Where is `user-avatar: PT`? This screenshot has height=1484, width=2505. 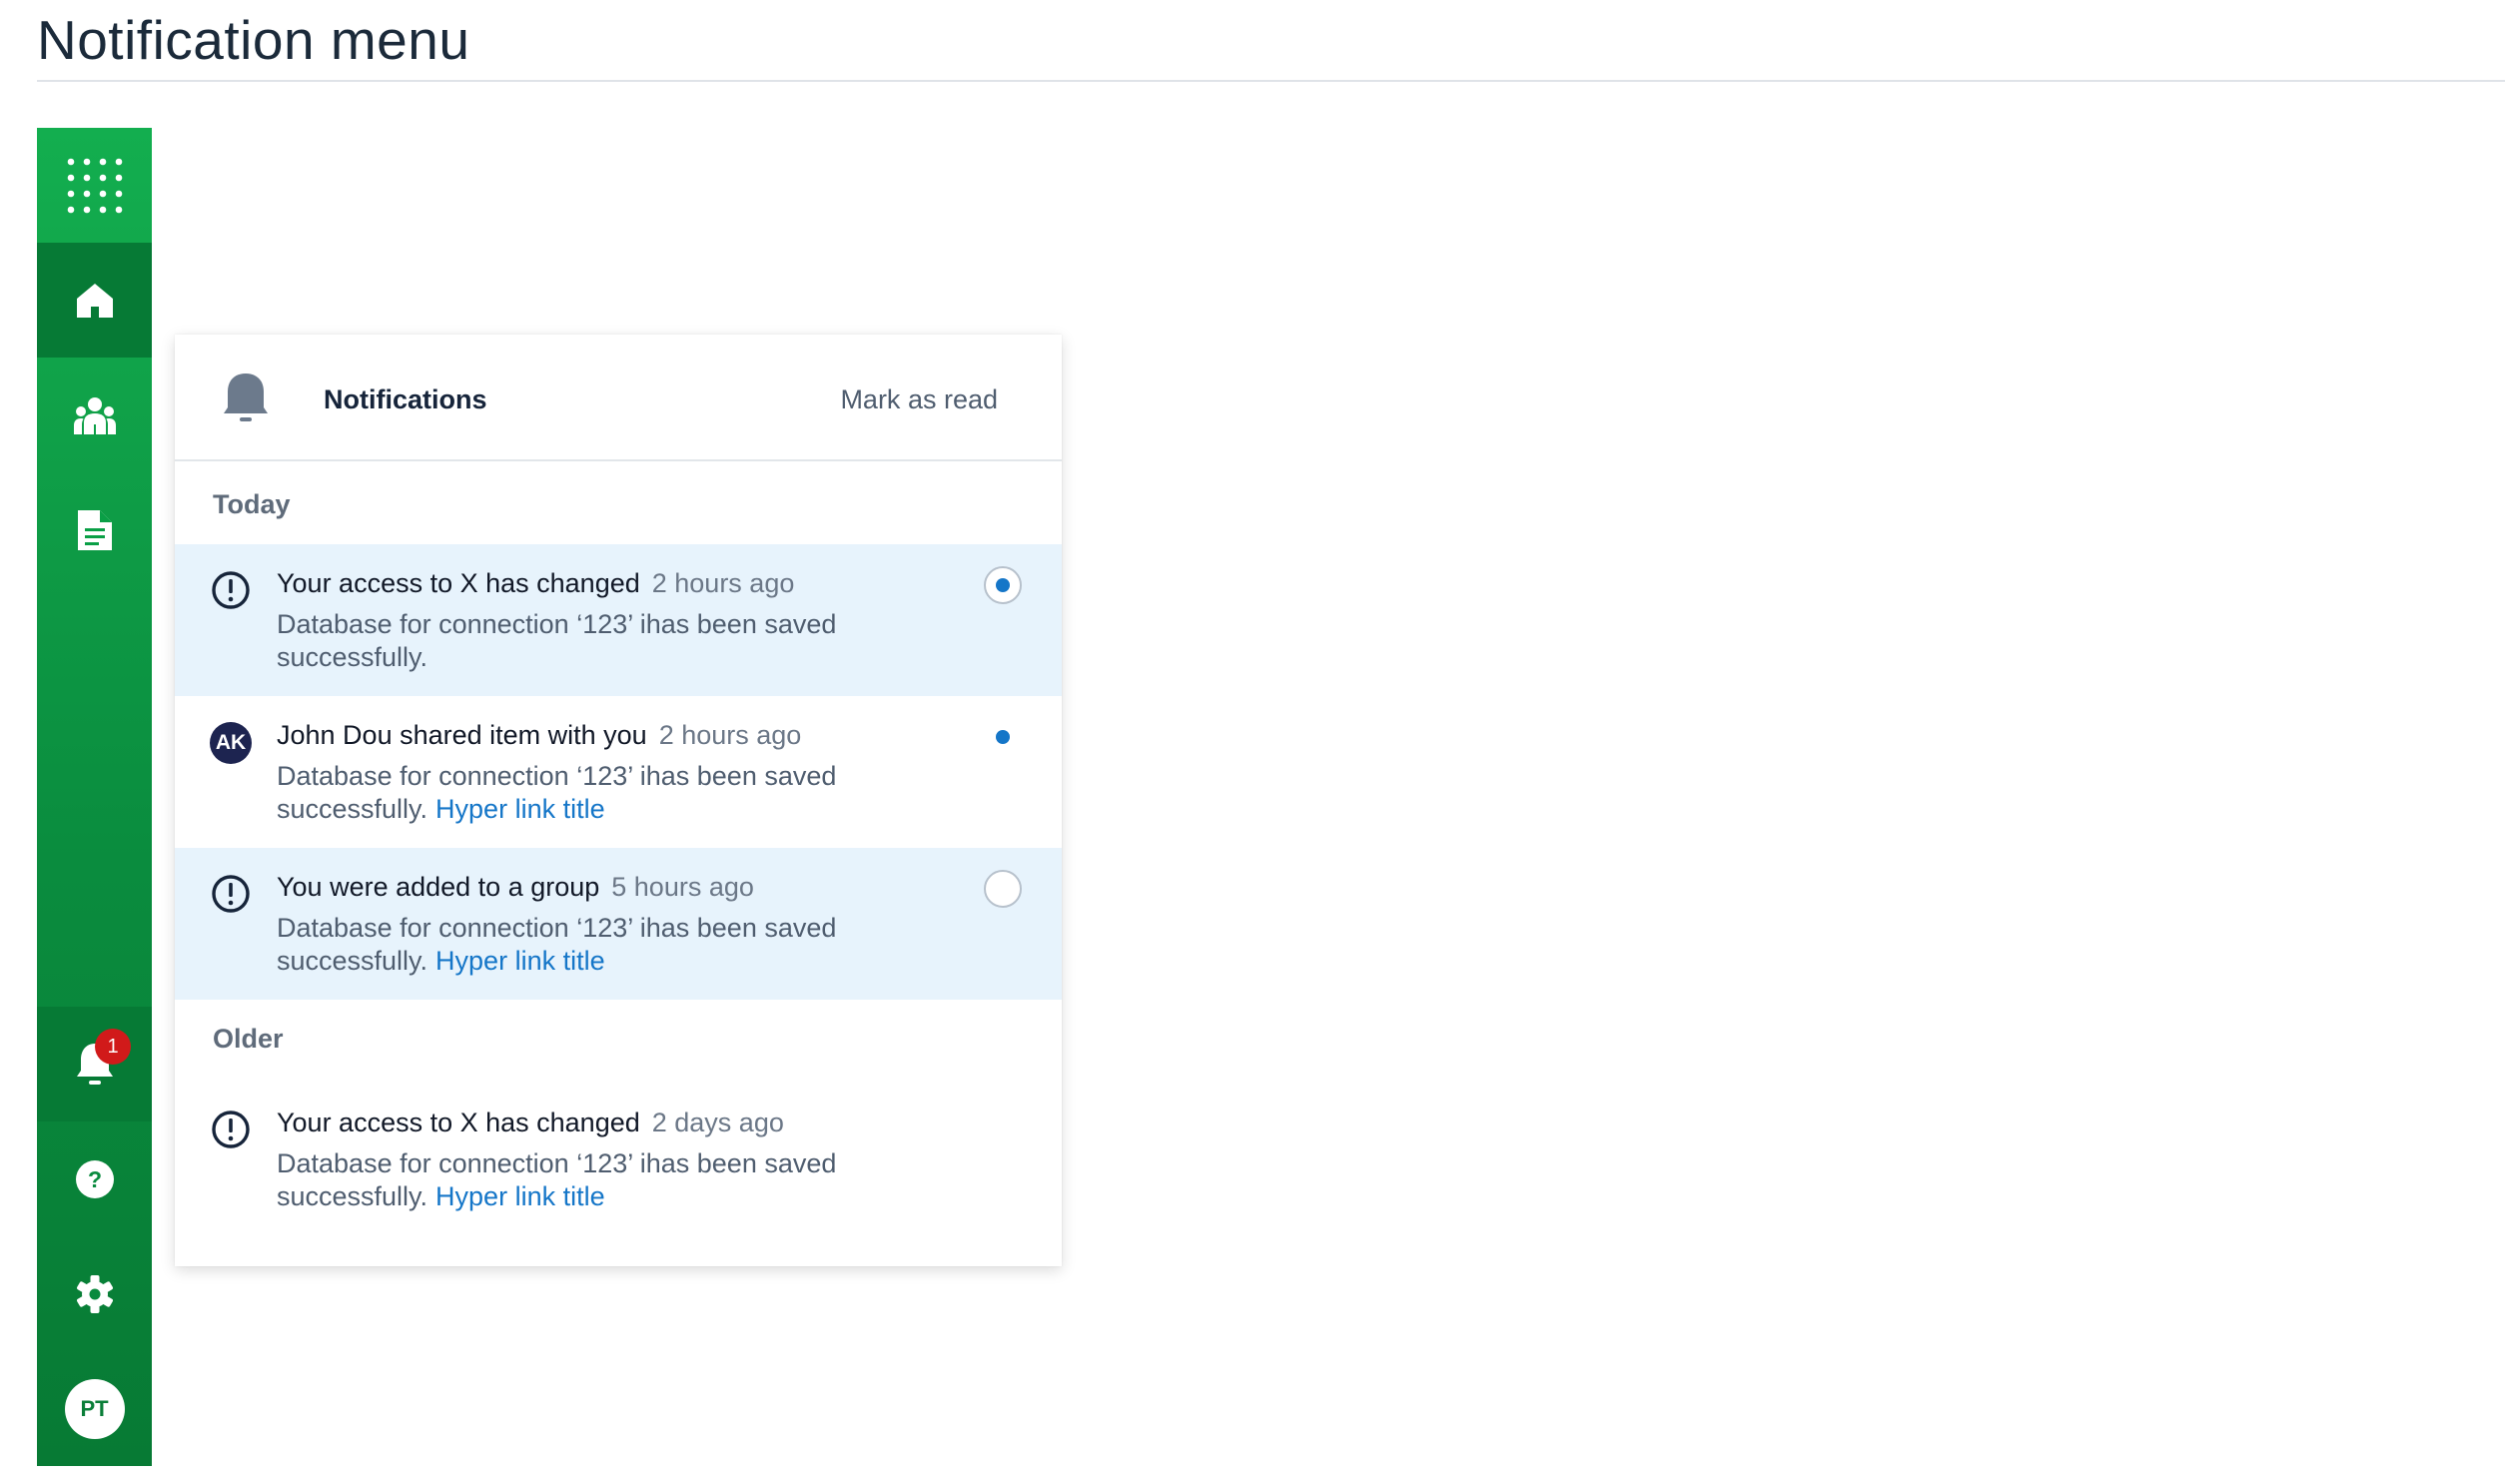 user-avatar: PT is located at coordinates (94, 1408).